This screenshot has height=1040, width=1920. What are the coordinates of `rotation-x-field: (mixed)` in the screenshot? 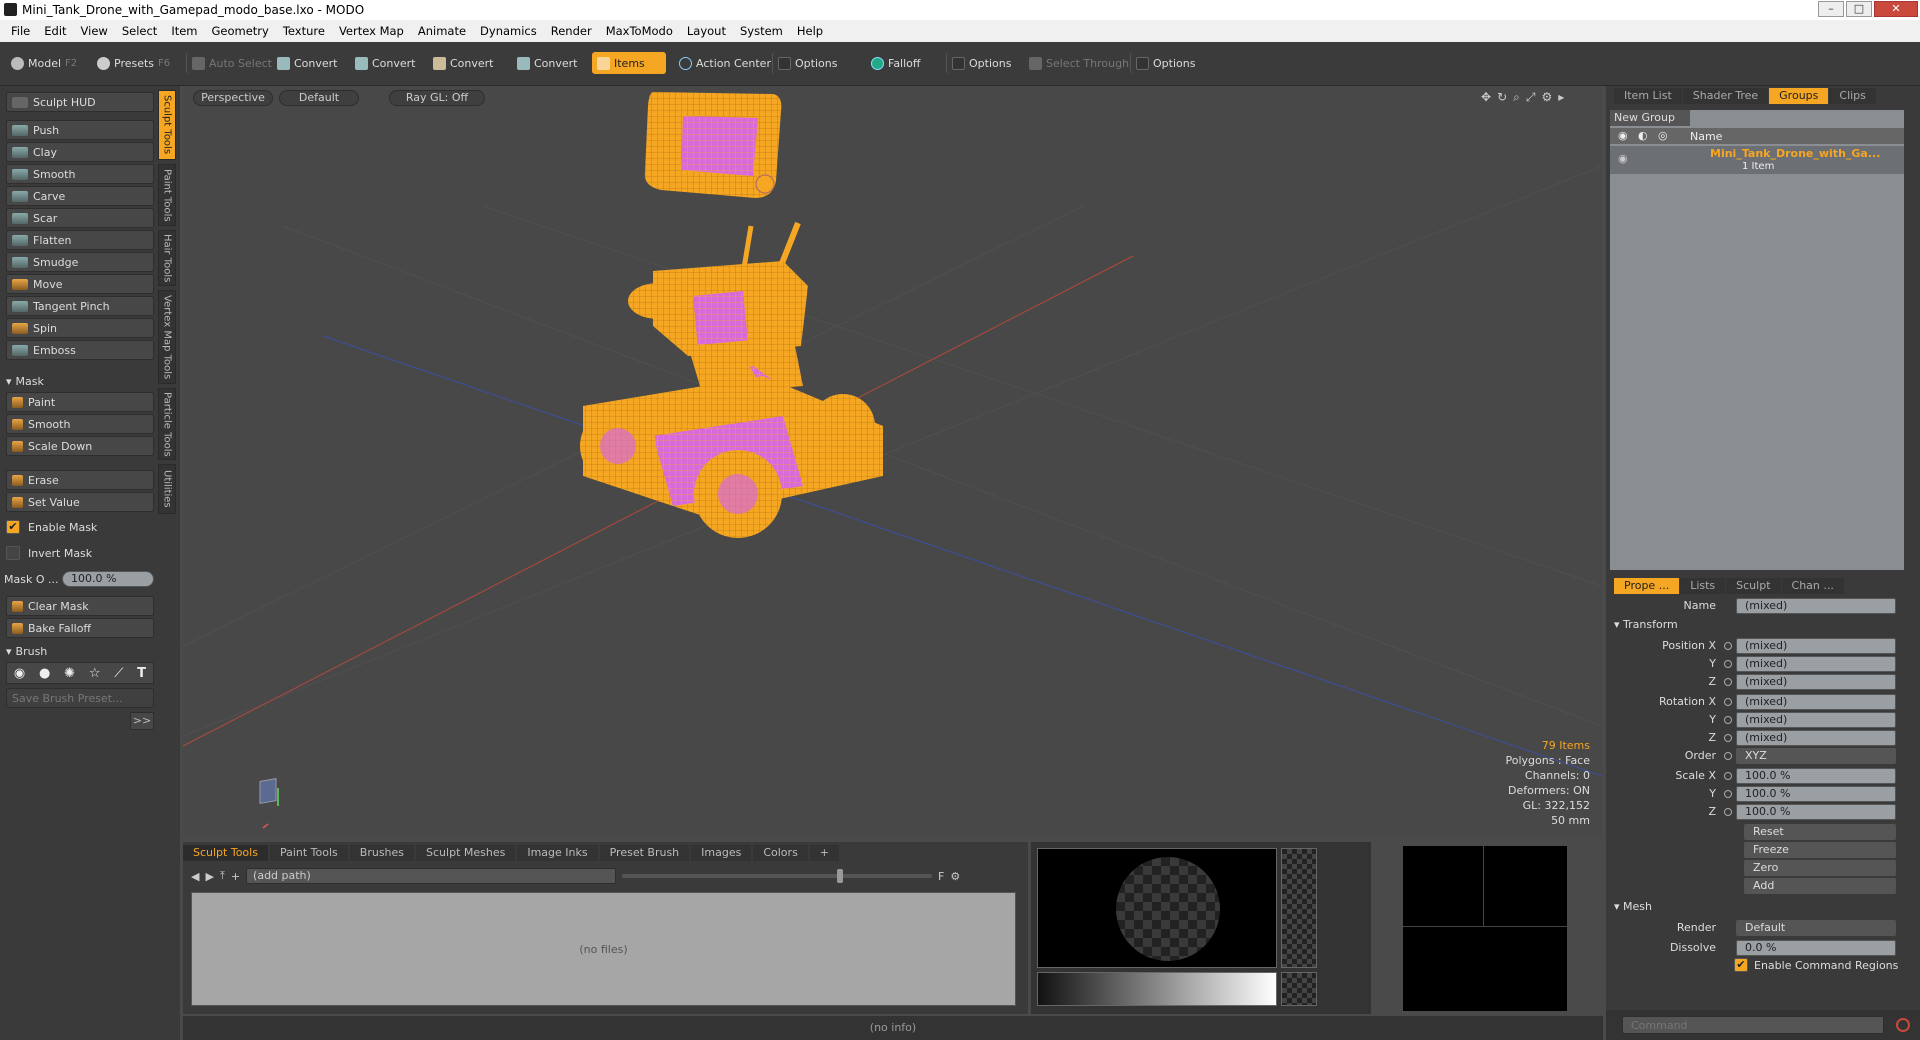 It's located at (1816, 702).